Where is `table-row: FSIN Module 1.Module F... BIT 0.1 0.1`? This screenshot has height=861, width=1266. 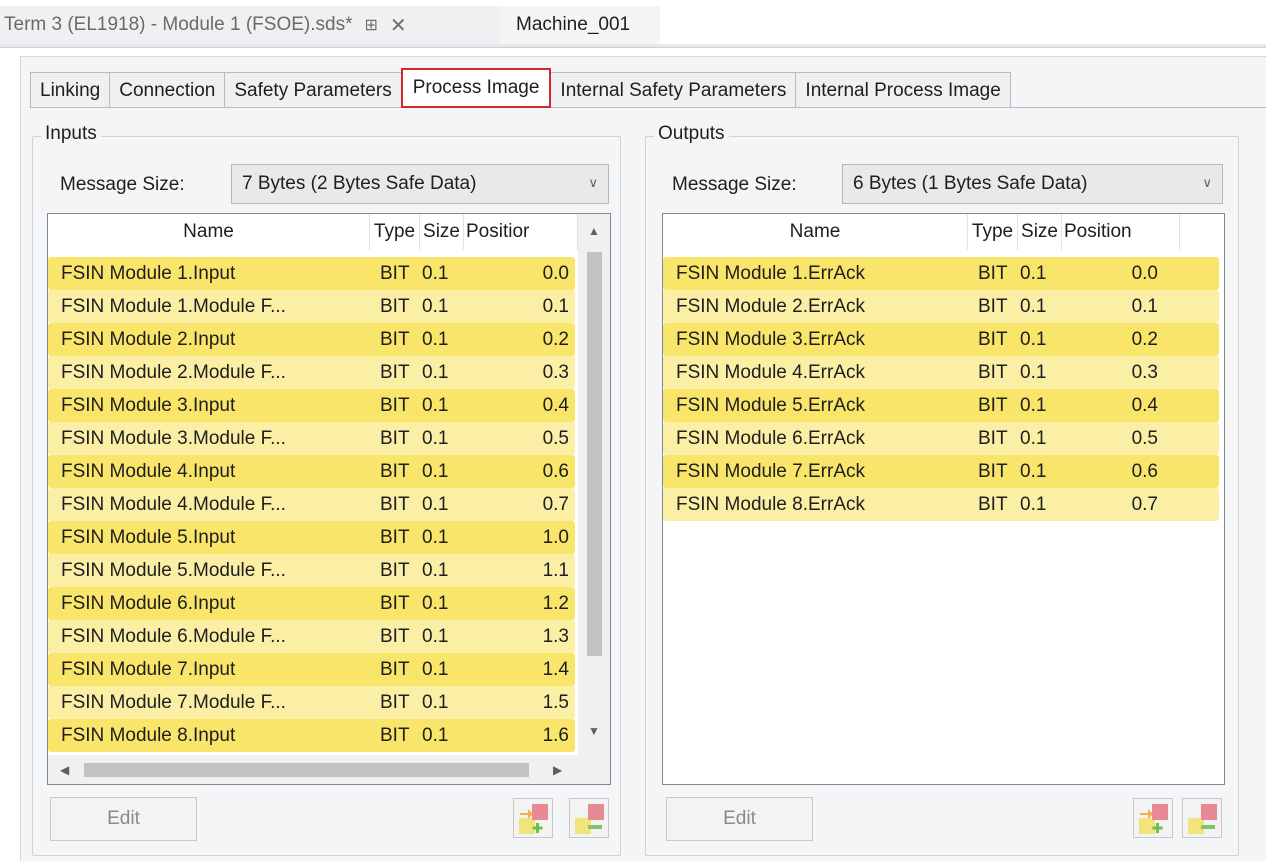 table-row: FSIN Module 1.Module F... BIT 0.1 0.1 is located at coordinates (311, 306).